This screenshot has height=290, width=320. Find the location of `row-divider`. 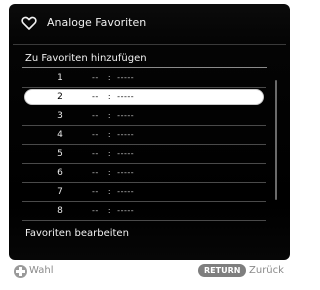

row-divider is located at coordinates (144, 220).